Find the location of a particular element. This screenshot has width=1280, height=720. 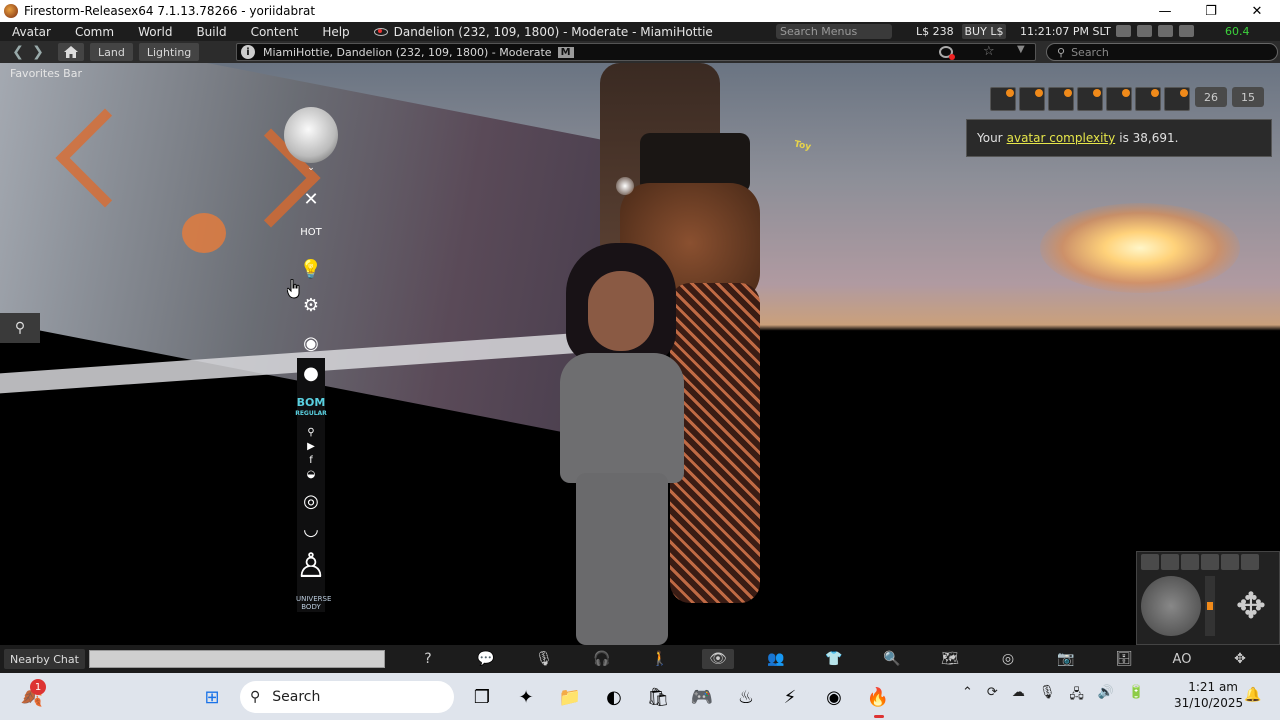

navbar-search-input: ⚲ Search is located at coordinates (1162, 52).